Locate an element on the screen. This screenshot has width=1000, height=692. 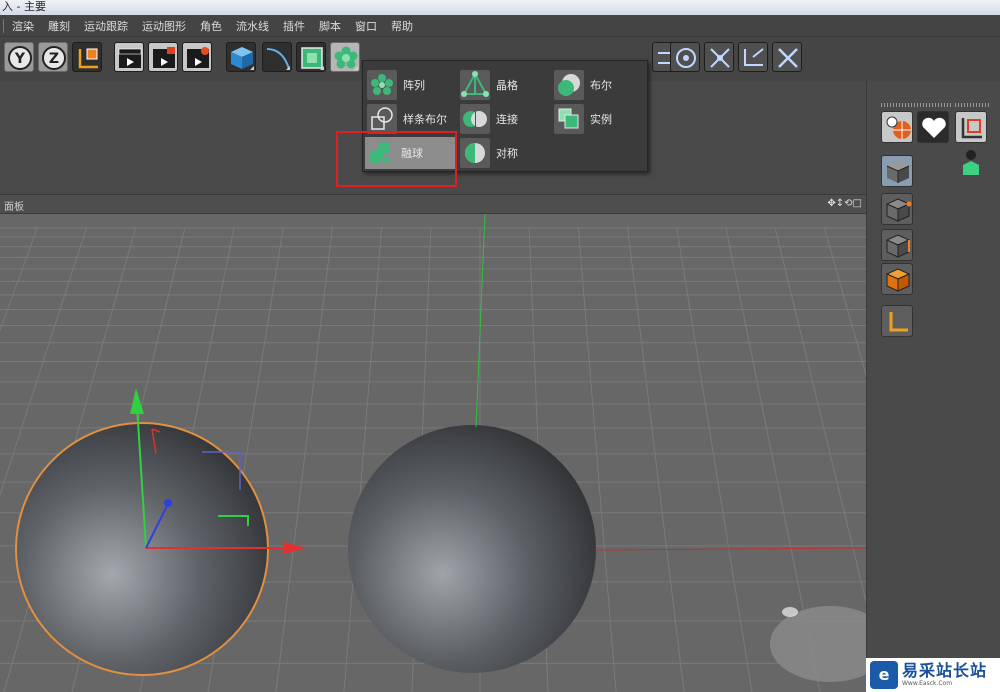
polygons-cube-icon is located at coordinates (898, 280).